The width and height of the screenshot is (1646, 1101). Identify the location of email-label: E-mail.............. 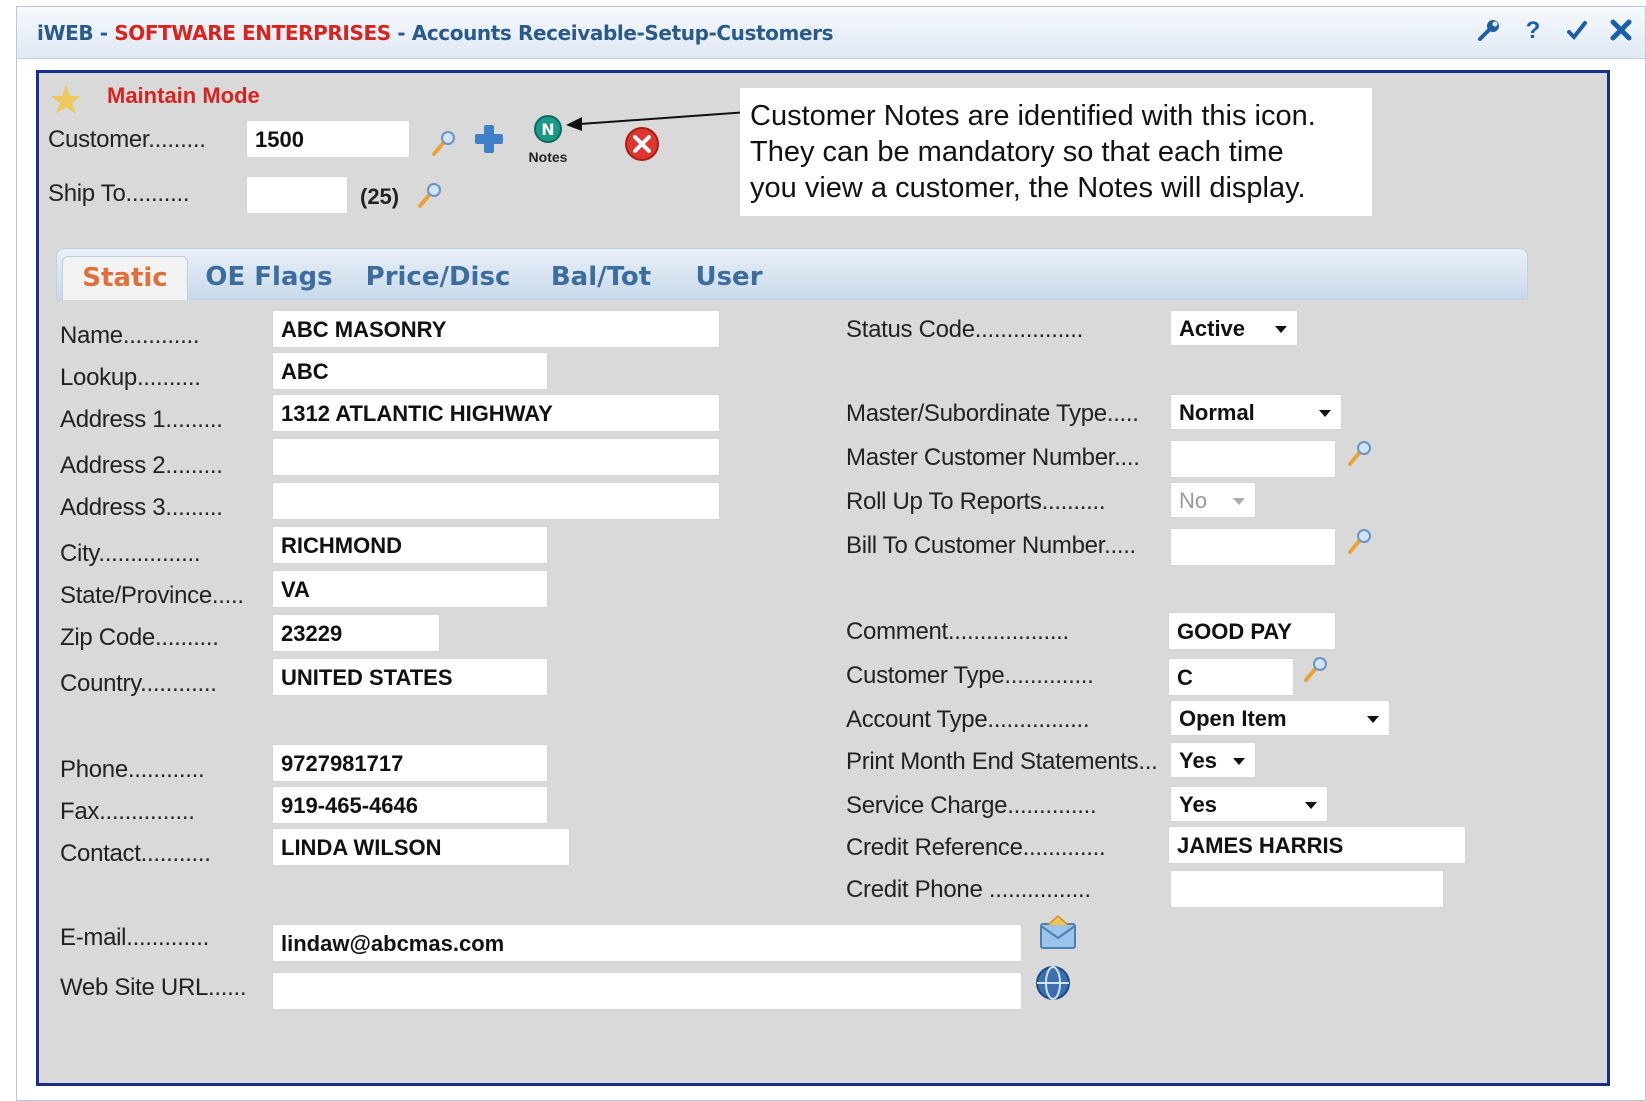
(134, 937).